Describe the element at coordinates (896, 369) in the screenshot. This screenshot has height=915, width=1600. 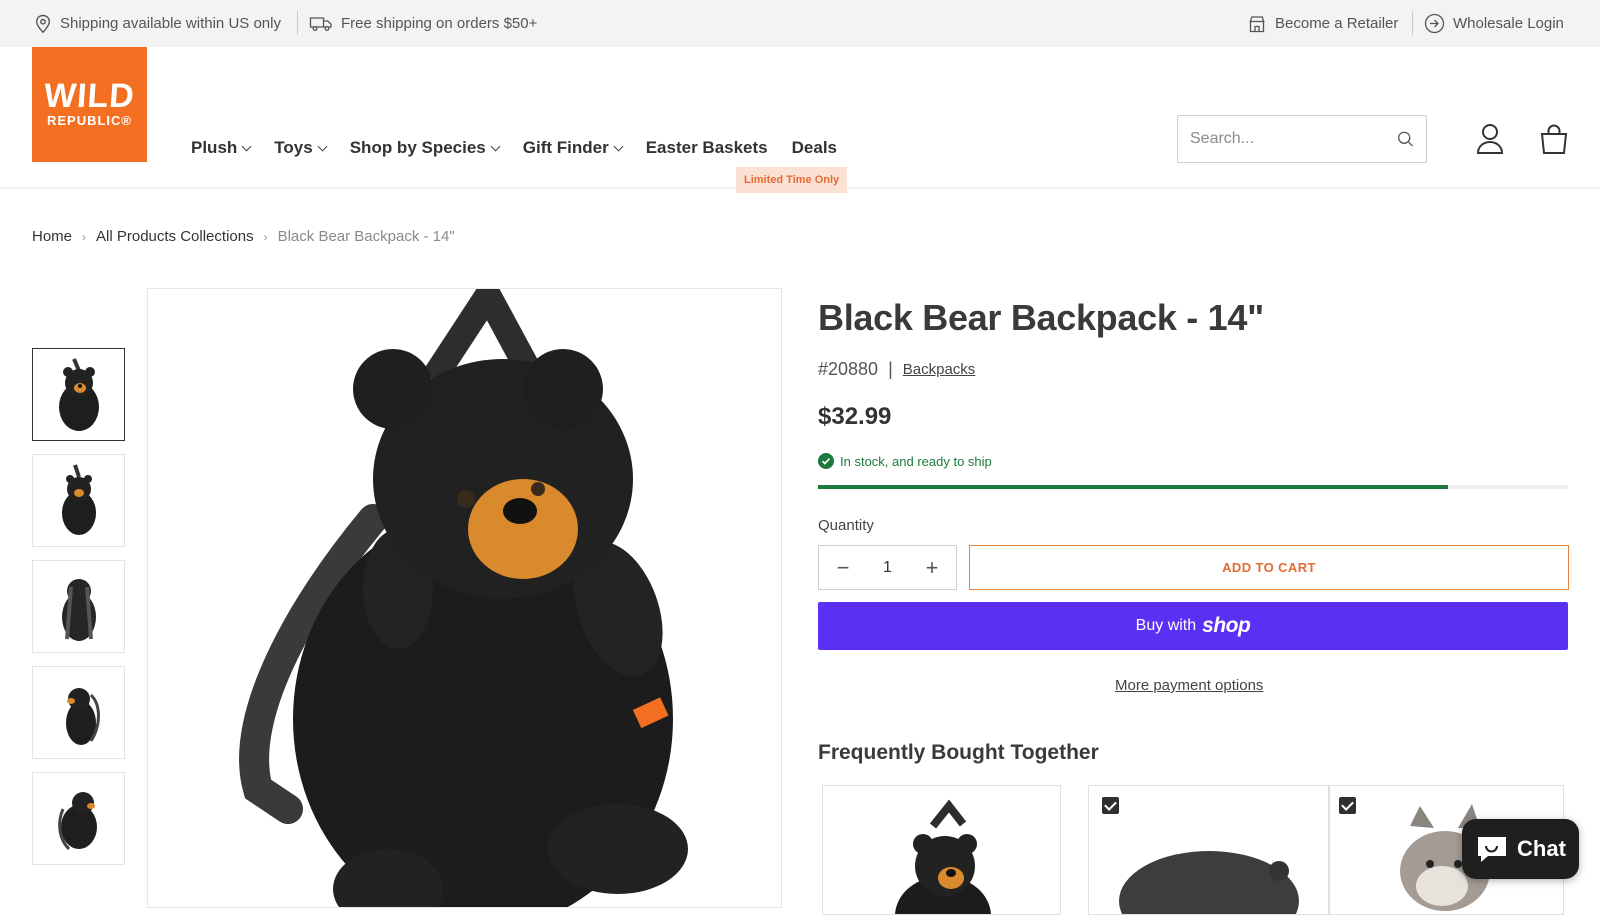
I see `product-meta: #20880 | Backpacks` at that location.